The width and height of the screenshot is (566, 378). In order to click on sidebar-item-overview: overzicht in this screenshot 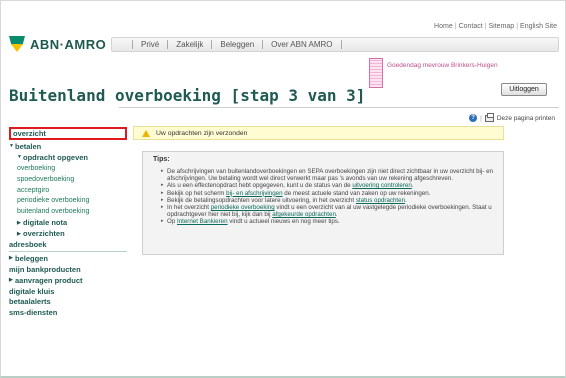, I will do `click(68, 133)`.